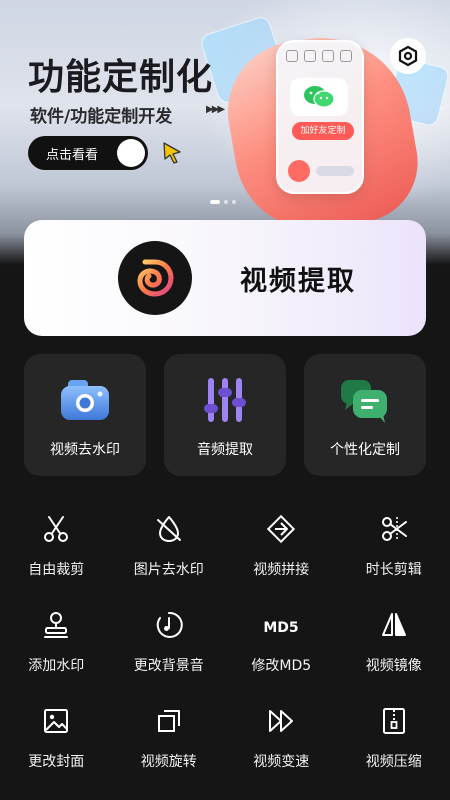 The image size is (450, 800). I want to click on feature-extract-audio: 音频提取, so click(225, 415).